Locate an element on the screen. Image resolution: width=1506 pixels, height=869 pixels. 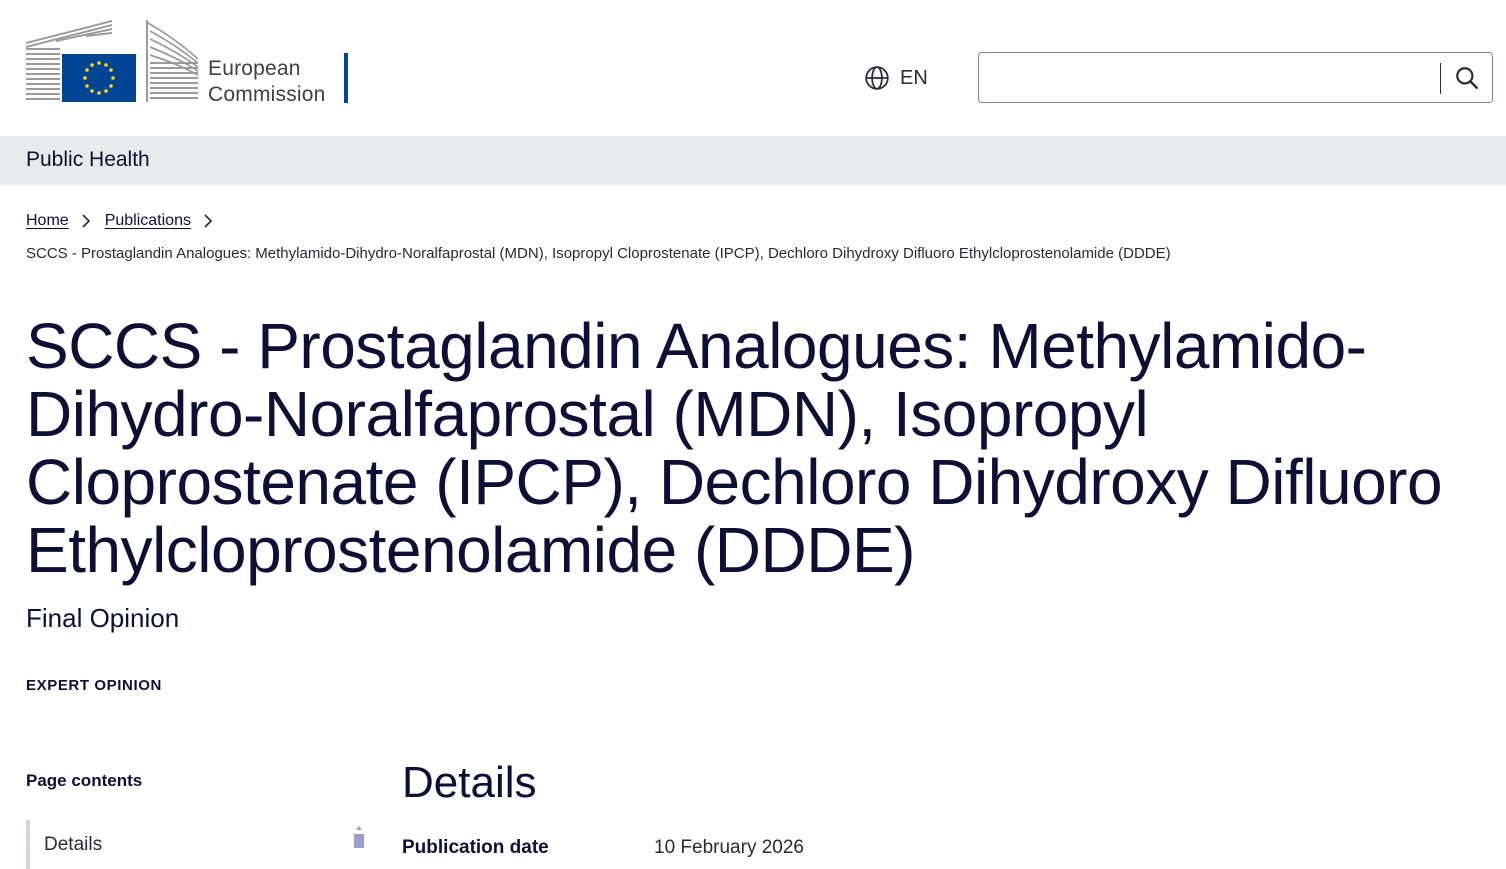
publication-date-value: 10 February 2026 is located at coordinates (729, 847).